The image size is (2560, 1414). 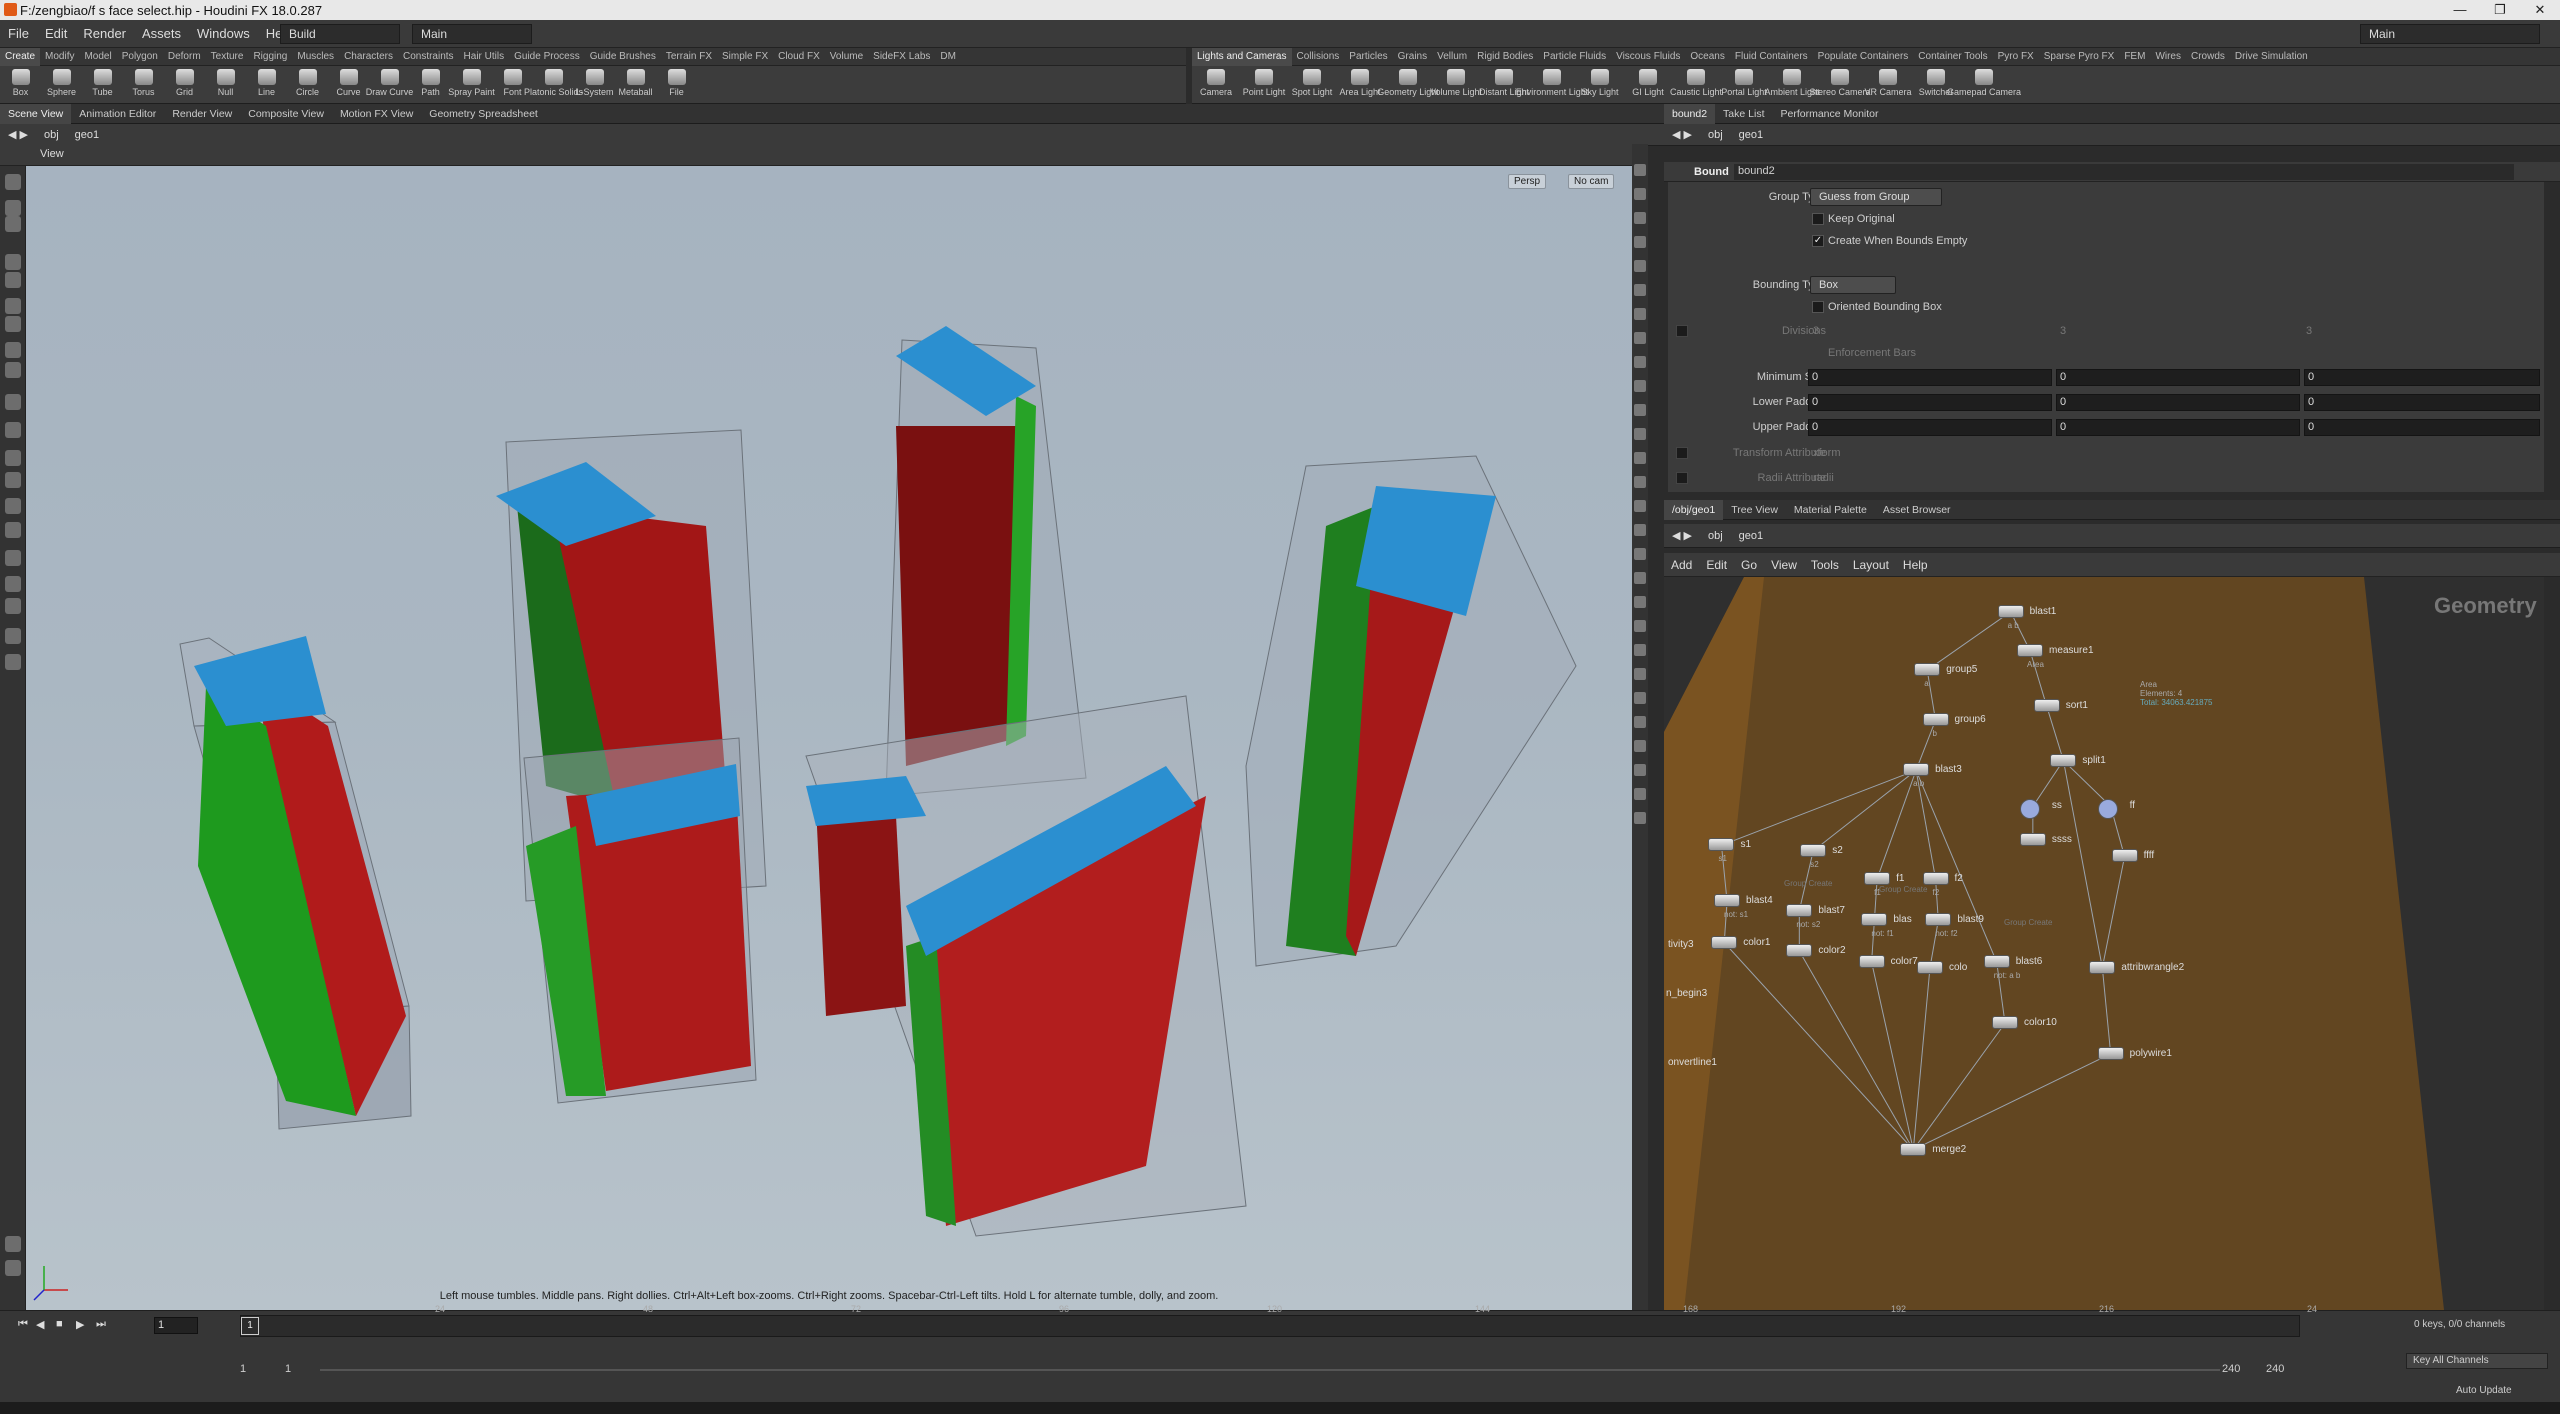 I want to click on back-icon: ◀ ▶, so click(x=18, y=134).